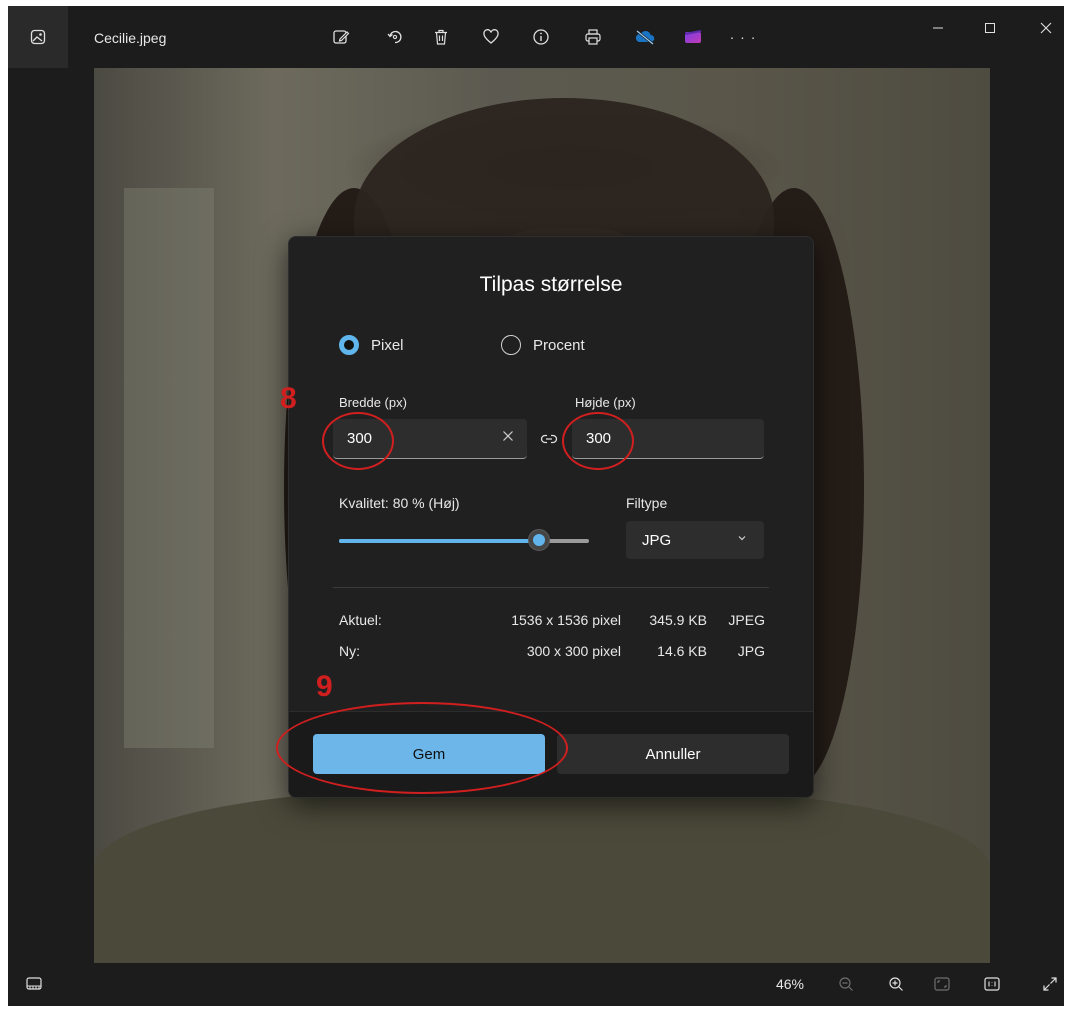  I want to click on photo-background-window, so click(169, 468).